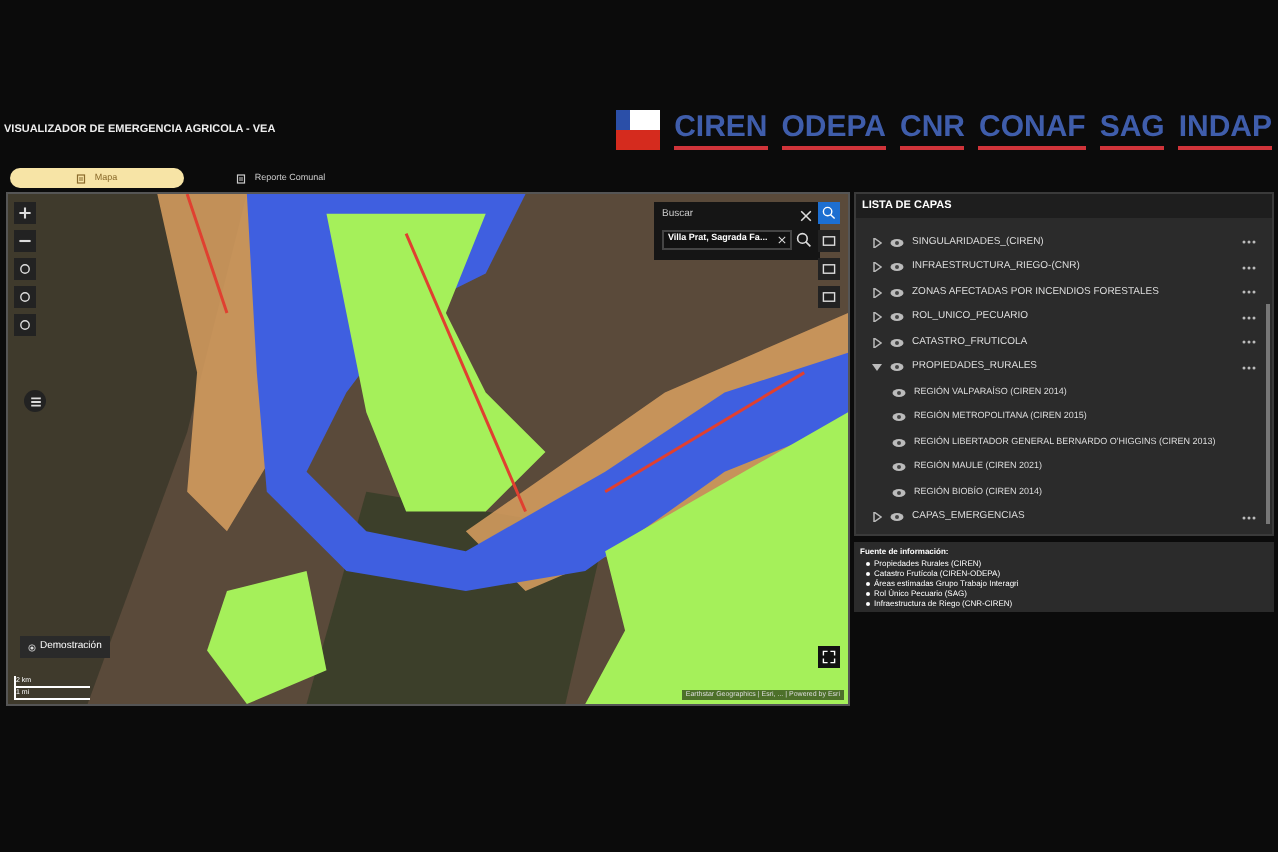 This screenshot has width=1278, height=852. Describe the element at coordinates (1268, 414) in the screenshot. I see `scrollbar` at that location.